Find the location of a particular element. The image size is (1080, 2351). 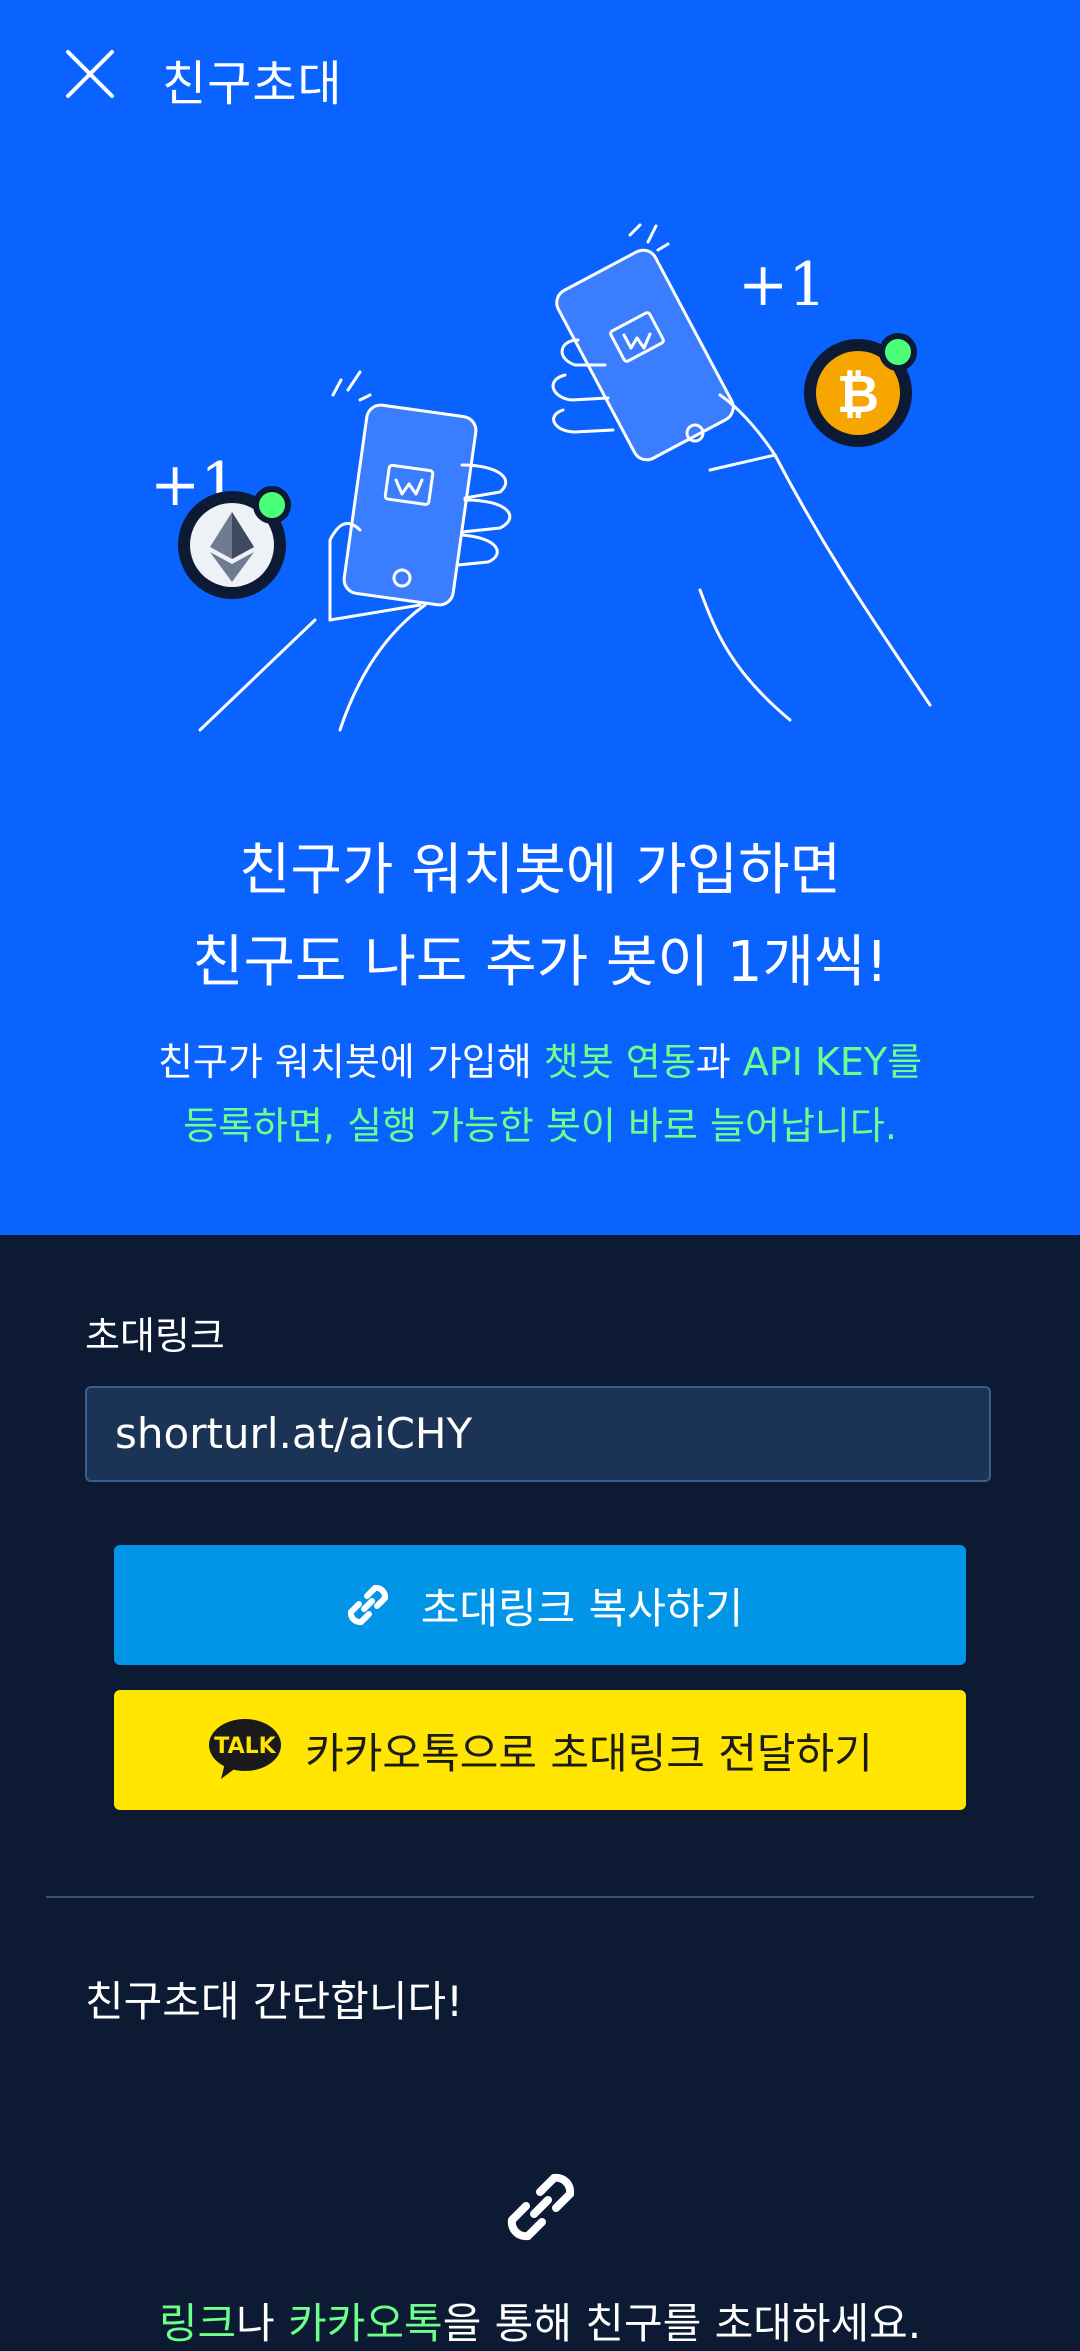

hero-headline: 친구가 워치봇에 가입하면 친구도 나도 추가 봇이 1개씩! is located at coordinates (539, 916).